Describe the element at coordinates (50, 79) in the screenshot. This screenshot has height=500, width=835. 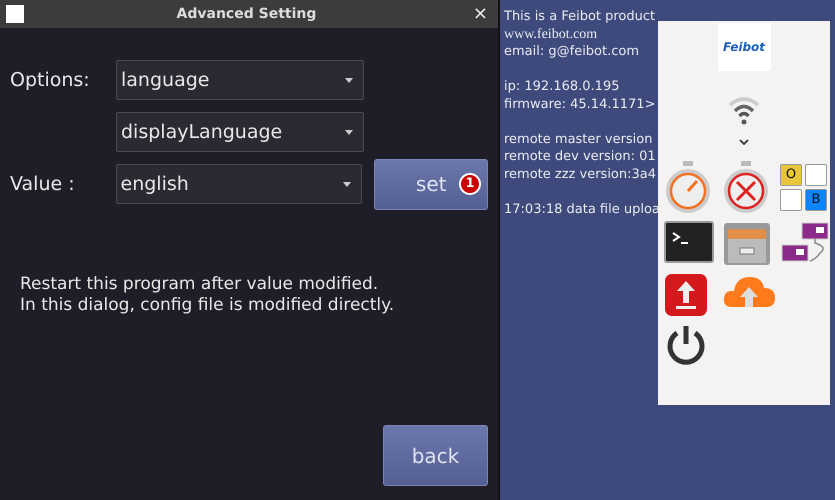
I see `options-label: Options:` at that location.